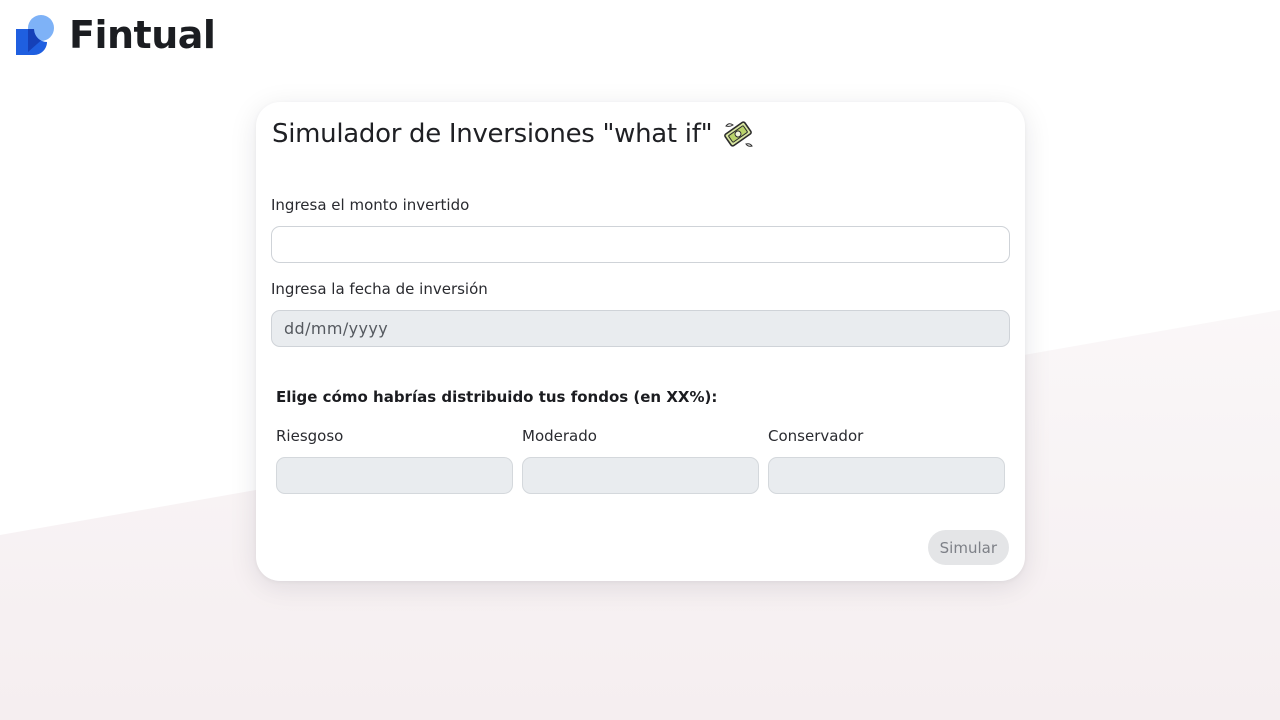 The width and height of the screenshot is (1280, 720). I want to click on fund-input-conservador, so click(886, 475).